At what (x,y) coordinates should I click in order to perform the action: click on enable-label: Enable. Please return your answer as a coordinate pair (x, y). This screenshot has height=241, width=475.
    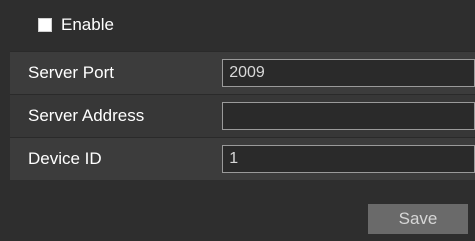
    Looking at the image, I should click on (87, 24).